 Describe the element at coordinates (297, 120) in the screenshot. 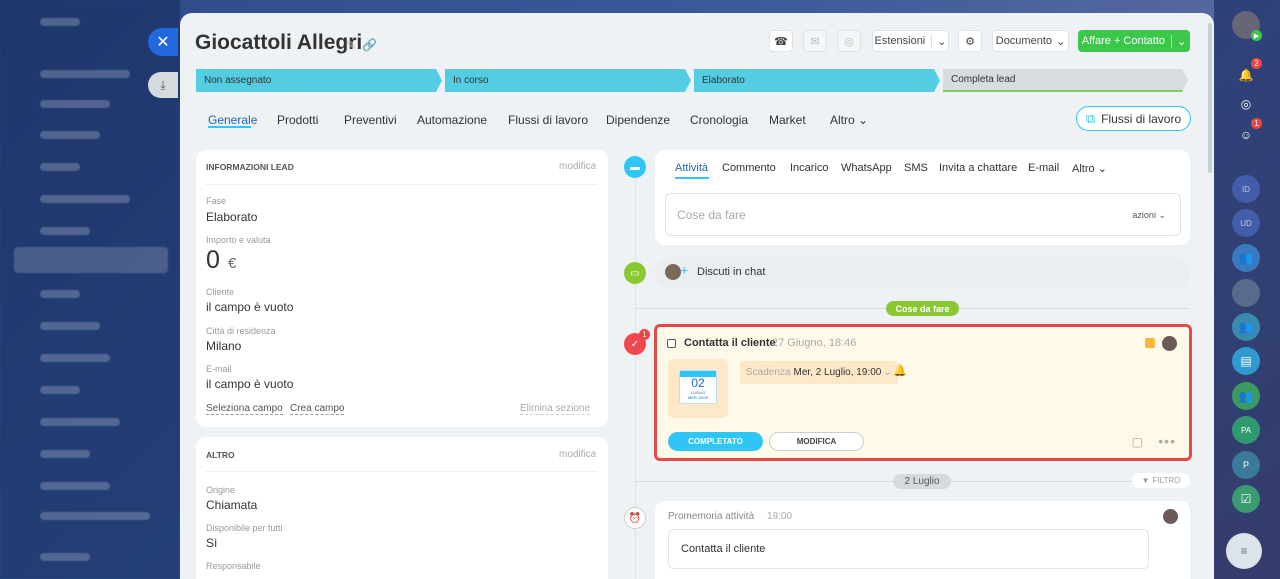

I see `tab-products: Prodotti` at that location.